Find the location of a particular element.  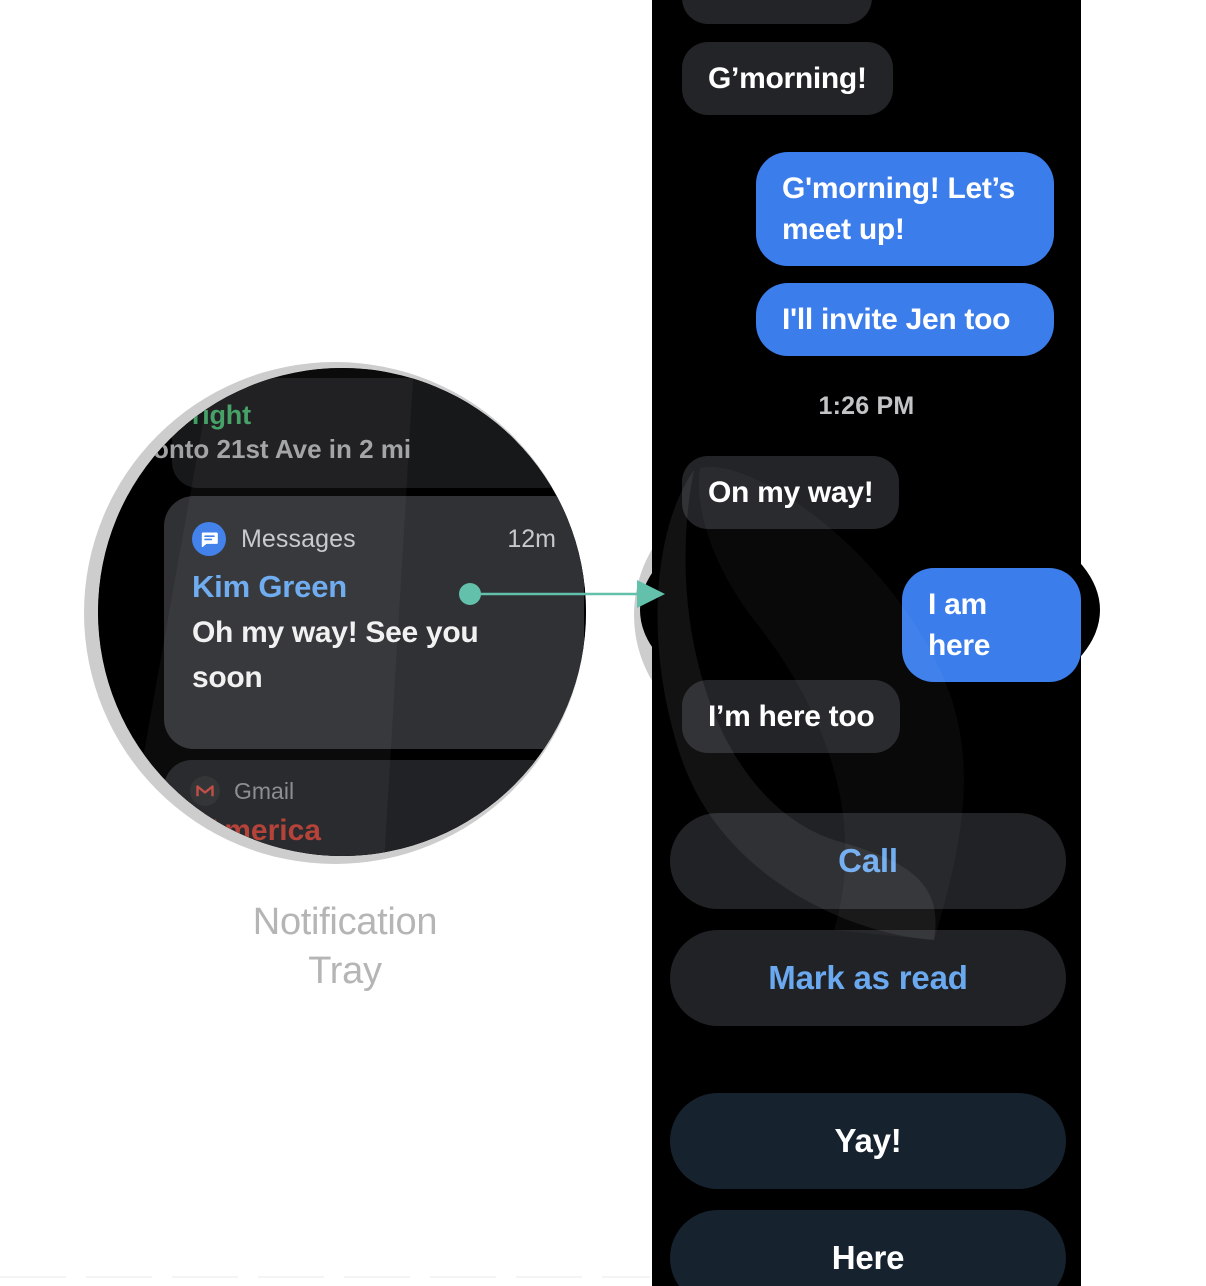

chat-timestamp: 1:26 PM is located at coordinates (866, 406).